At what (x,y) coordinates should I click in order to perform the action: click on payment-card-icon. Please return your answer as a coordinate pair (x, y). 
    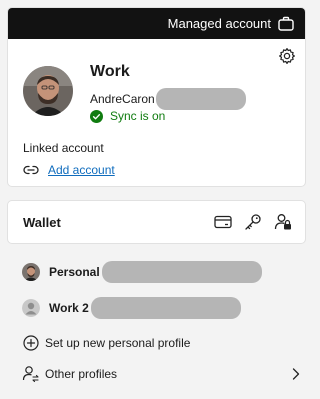
    Looking at the image, I should click on (223, 222).